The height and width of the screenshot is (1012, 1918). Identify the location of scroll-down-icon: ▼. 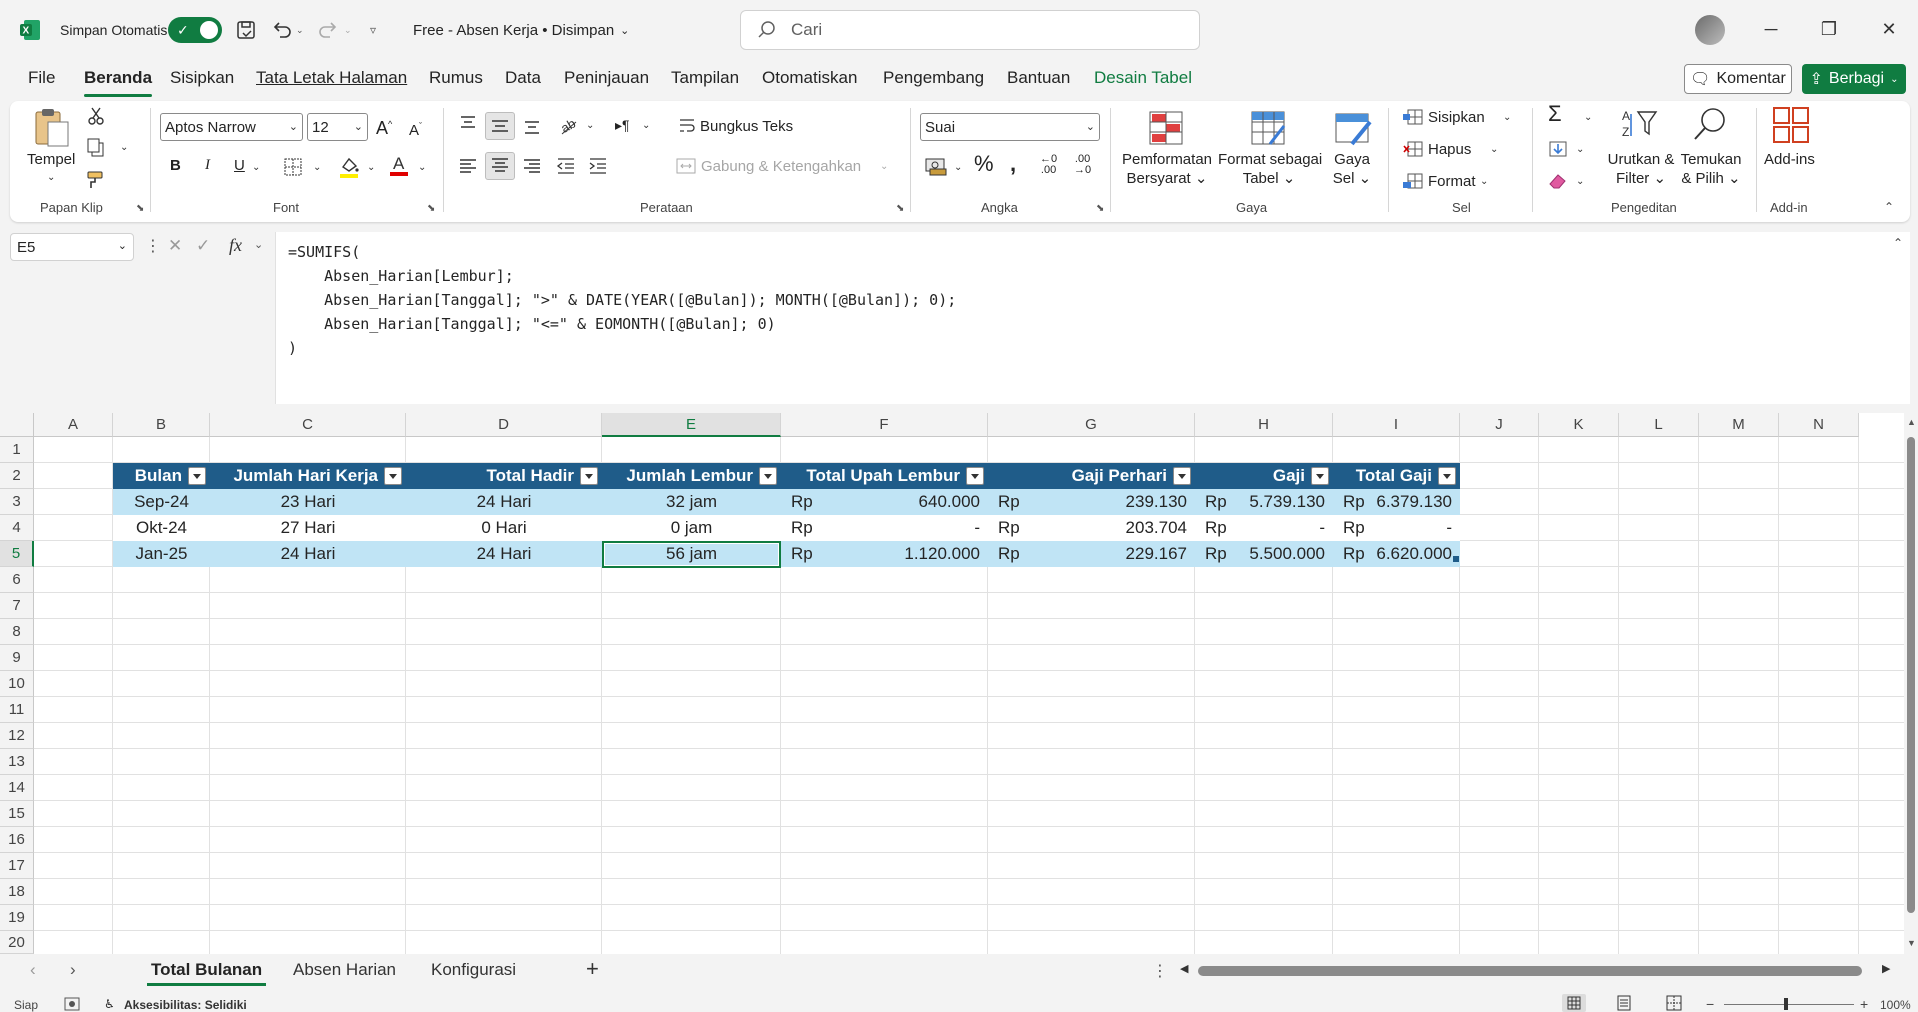
(1911, 943).